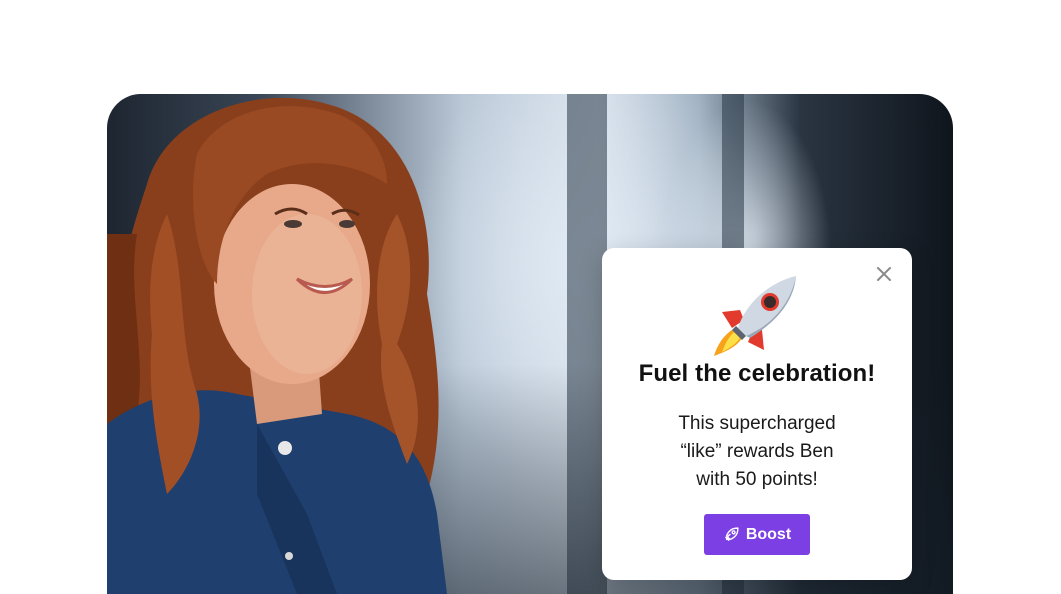 Image resolution: width=1061 pixels, height=594 pixels. I want to click on boost-button: Boost, so click(757, 534).